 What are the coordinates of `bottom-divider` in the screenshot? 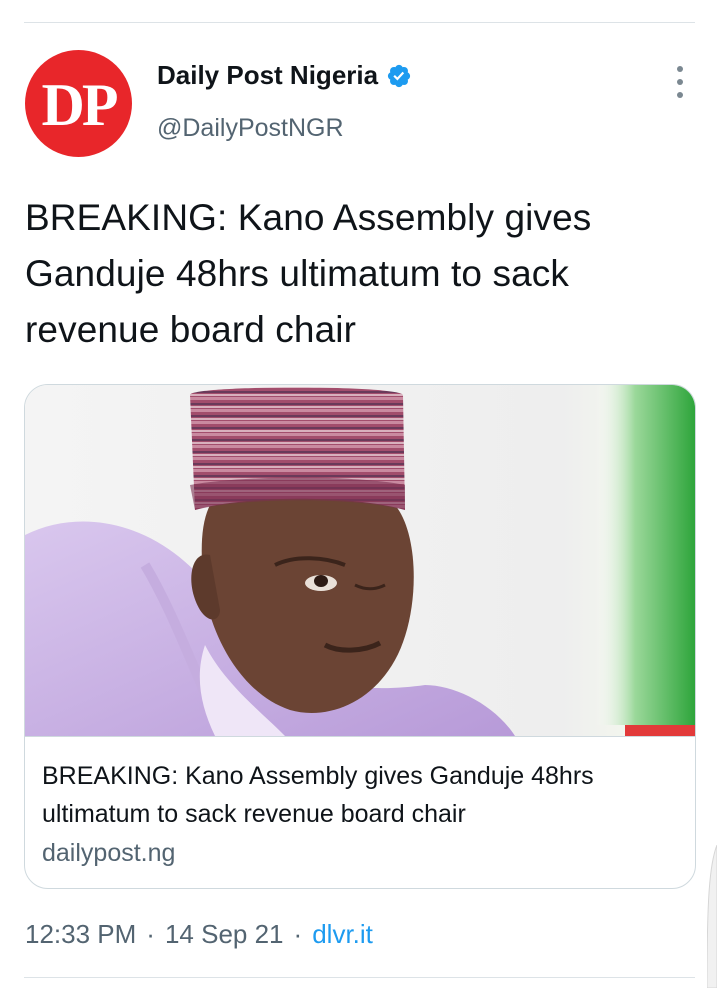 It's located at (359, 977).